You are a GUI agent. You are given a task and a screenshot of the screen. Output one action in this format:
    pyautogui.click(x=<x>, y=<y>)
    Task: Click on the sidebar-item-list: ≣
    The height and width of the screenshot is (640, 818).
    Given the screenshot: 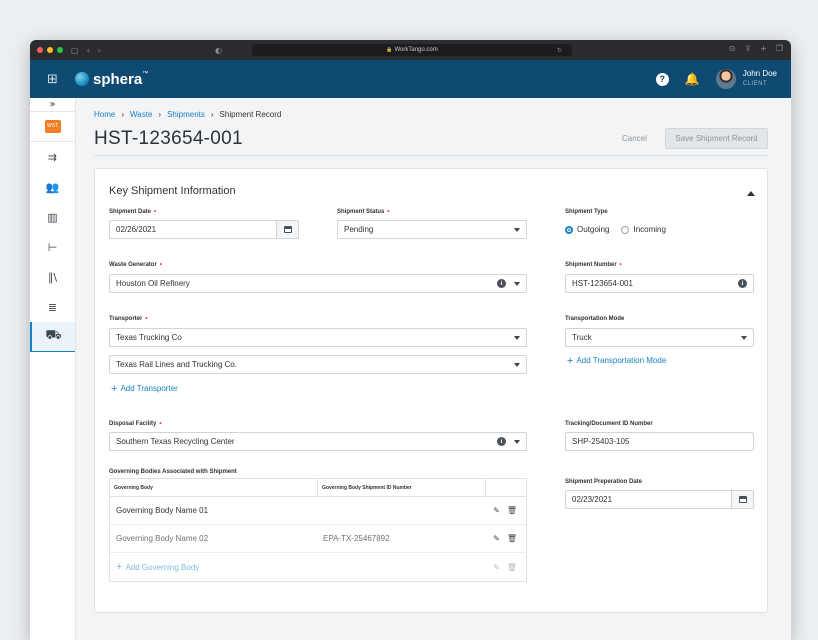 What is the action you would take?
    pyautogui.click(x=52, y=307)
    